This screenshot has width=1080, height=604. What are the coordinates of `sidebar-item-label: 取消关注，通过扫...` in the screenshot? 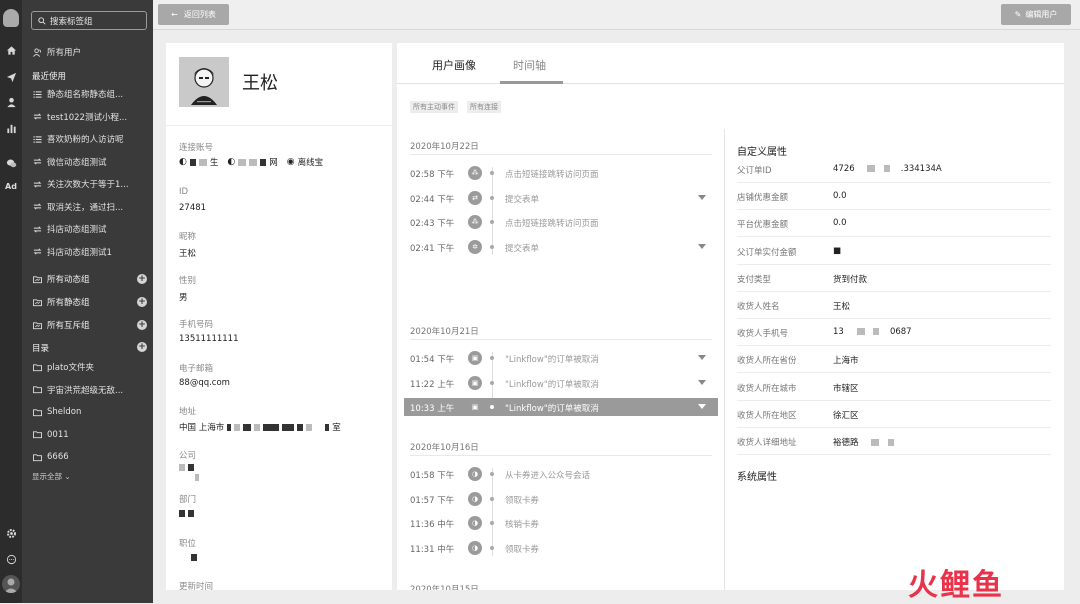 It's located at (85, 207).